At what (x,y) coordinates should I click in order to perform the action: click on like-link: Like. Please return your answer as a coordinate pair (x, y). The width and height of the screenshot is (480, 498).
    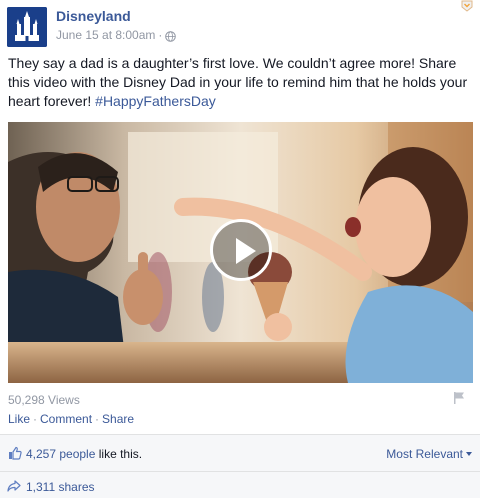
    Looking at the image, I should click on (19, 419).